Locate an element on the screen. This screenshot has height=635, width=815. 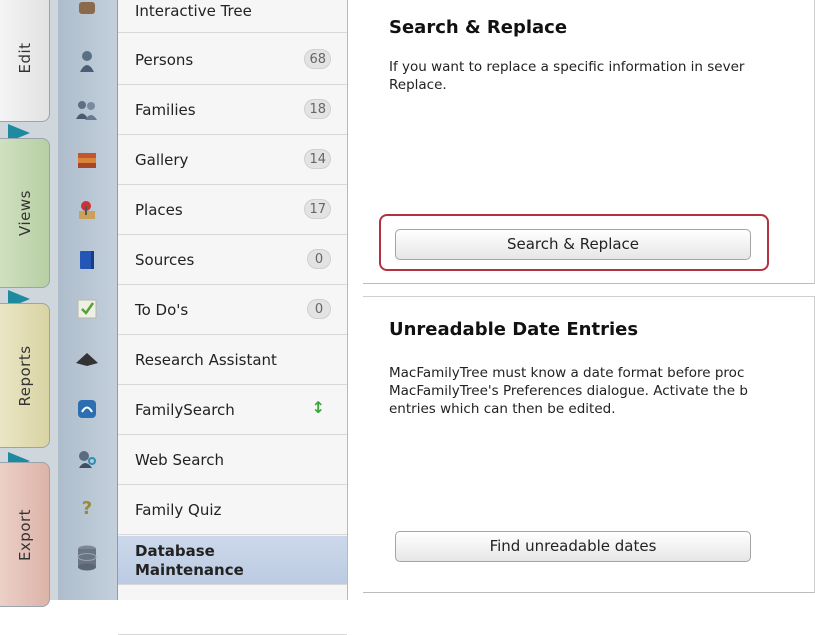
sidebar-item-label: Persons is located at coordinates (164, 60).